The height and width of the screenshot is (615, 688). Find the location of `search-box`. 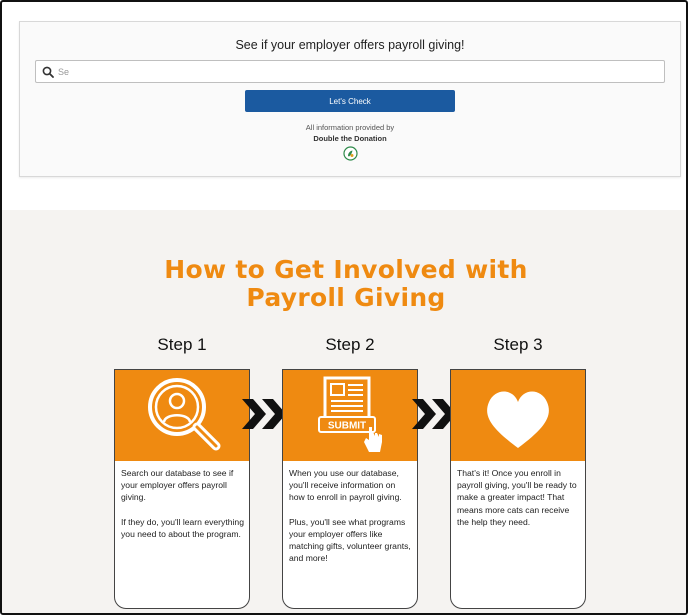

search-box is located at coordinates (350, 71).